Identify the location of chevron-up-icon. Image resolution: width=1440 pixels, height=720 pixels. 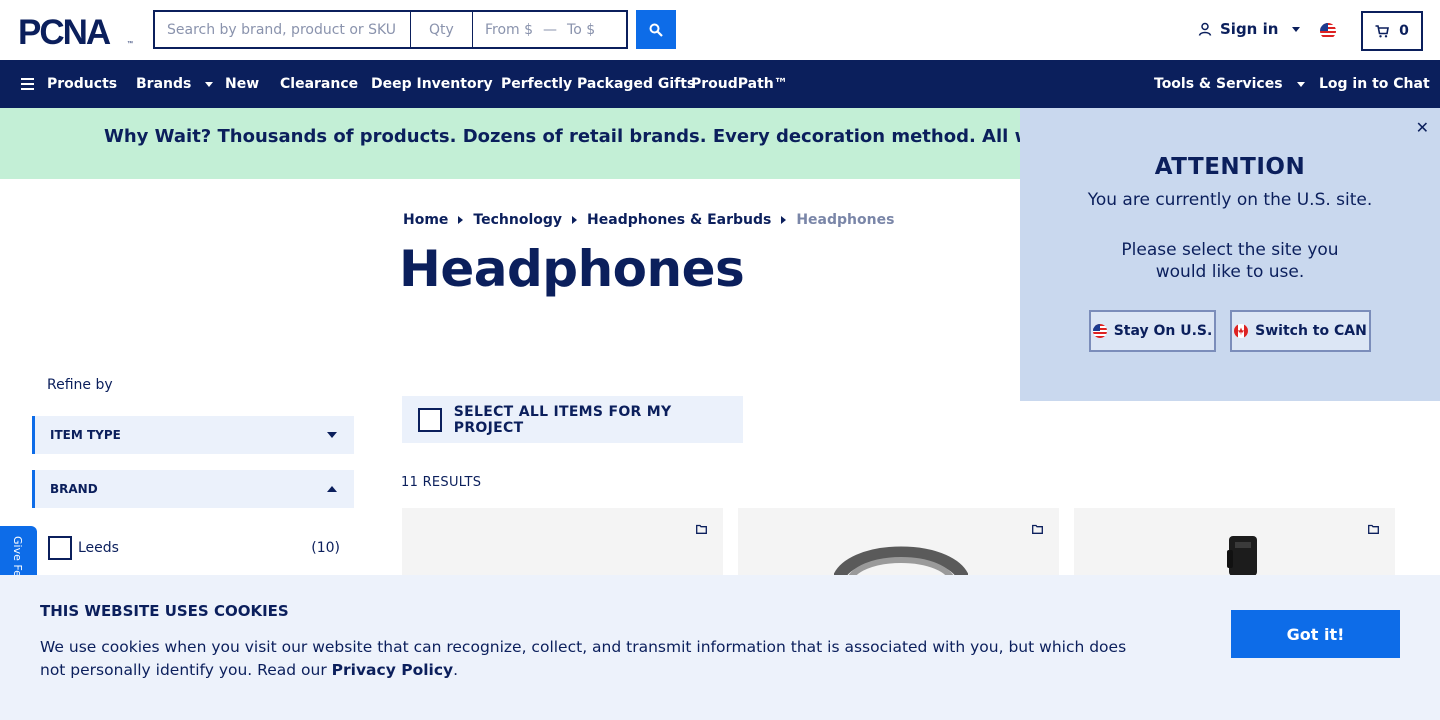
(332, 489).